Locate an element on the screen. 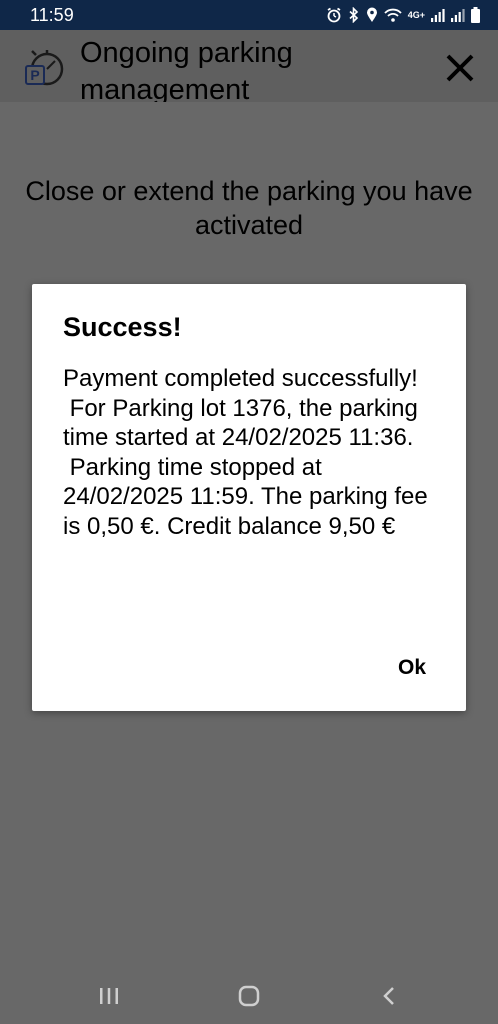  alarm-icon is located at coordinates (334, 15).